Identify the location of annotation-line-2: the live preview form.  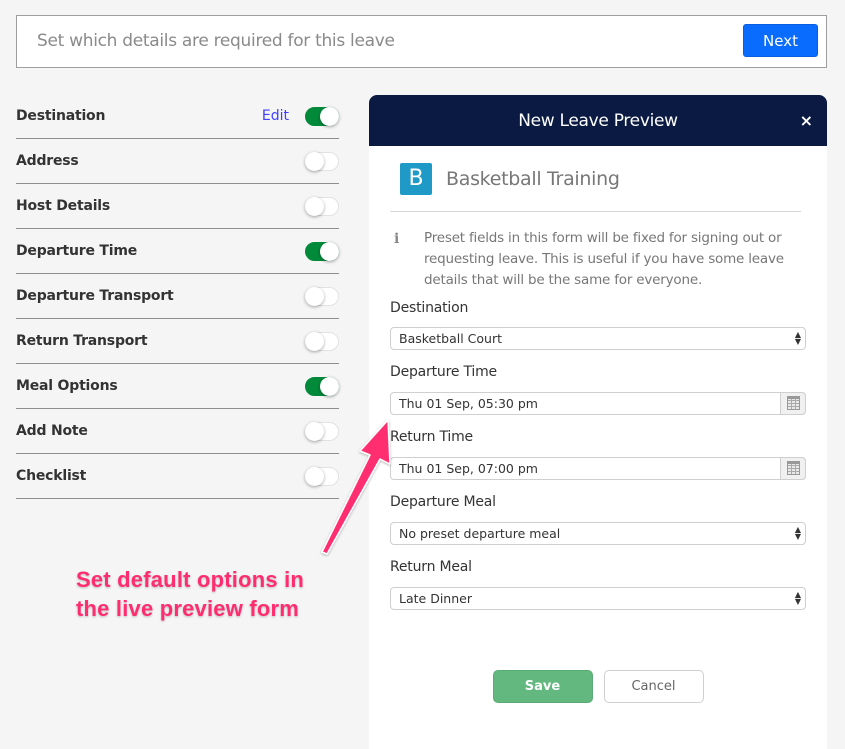
(188, 608).